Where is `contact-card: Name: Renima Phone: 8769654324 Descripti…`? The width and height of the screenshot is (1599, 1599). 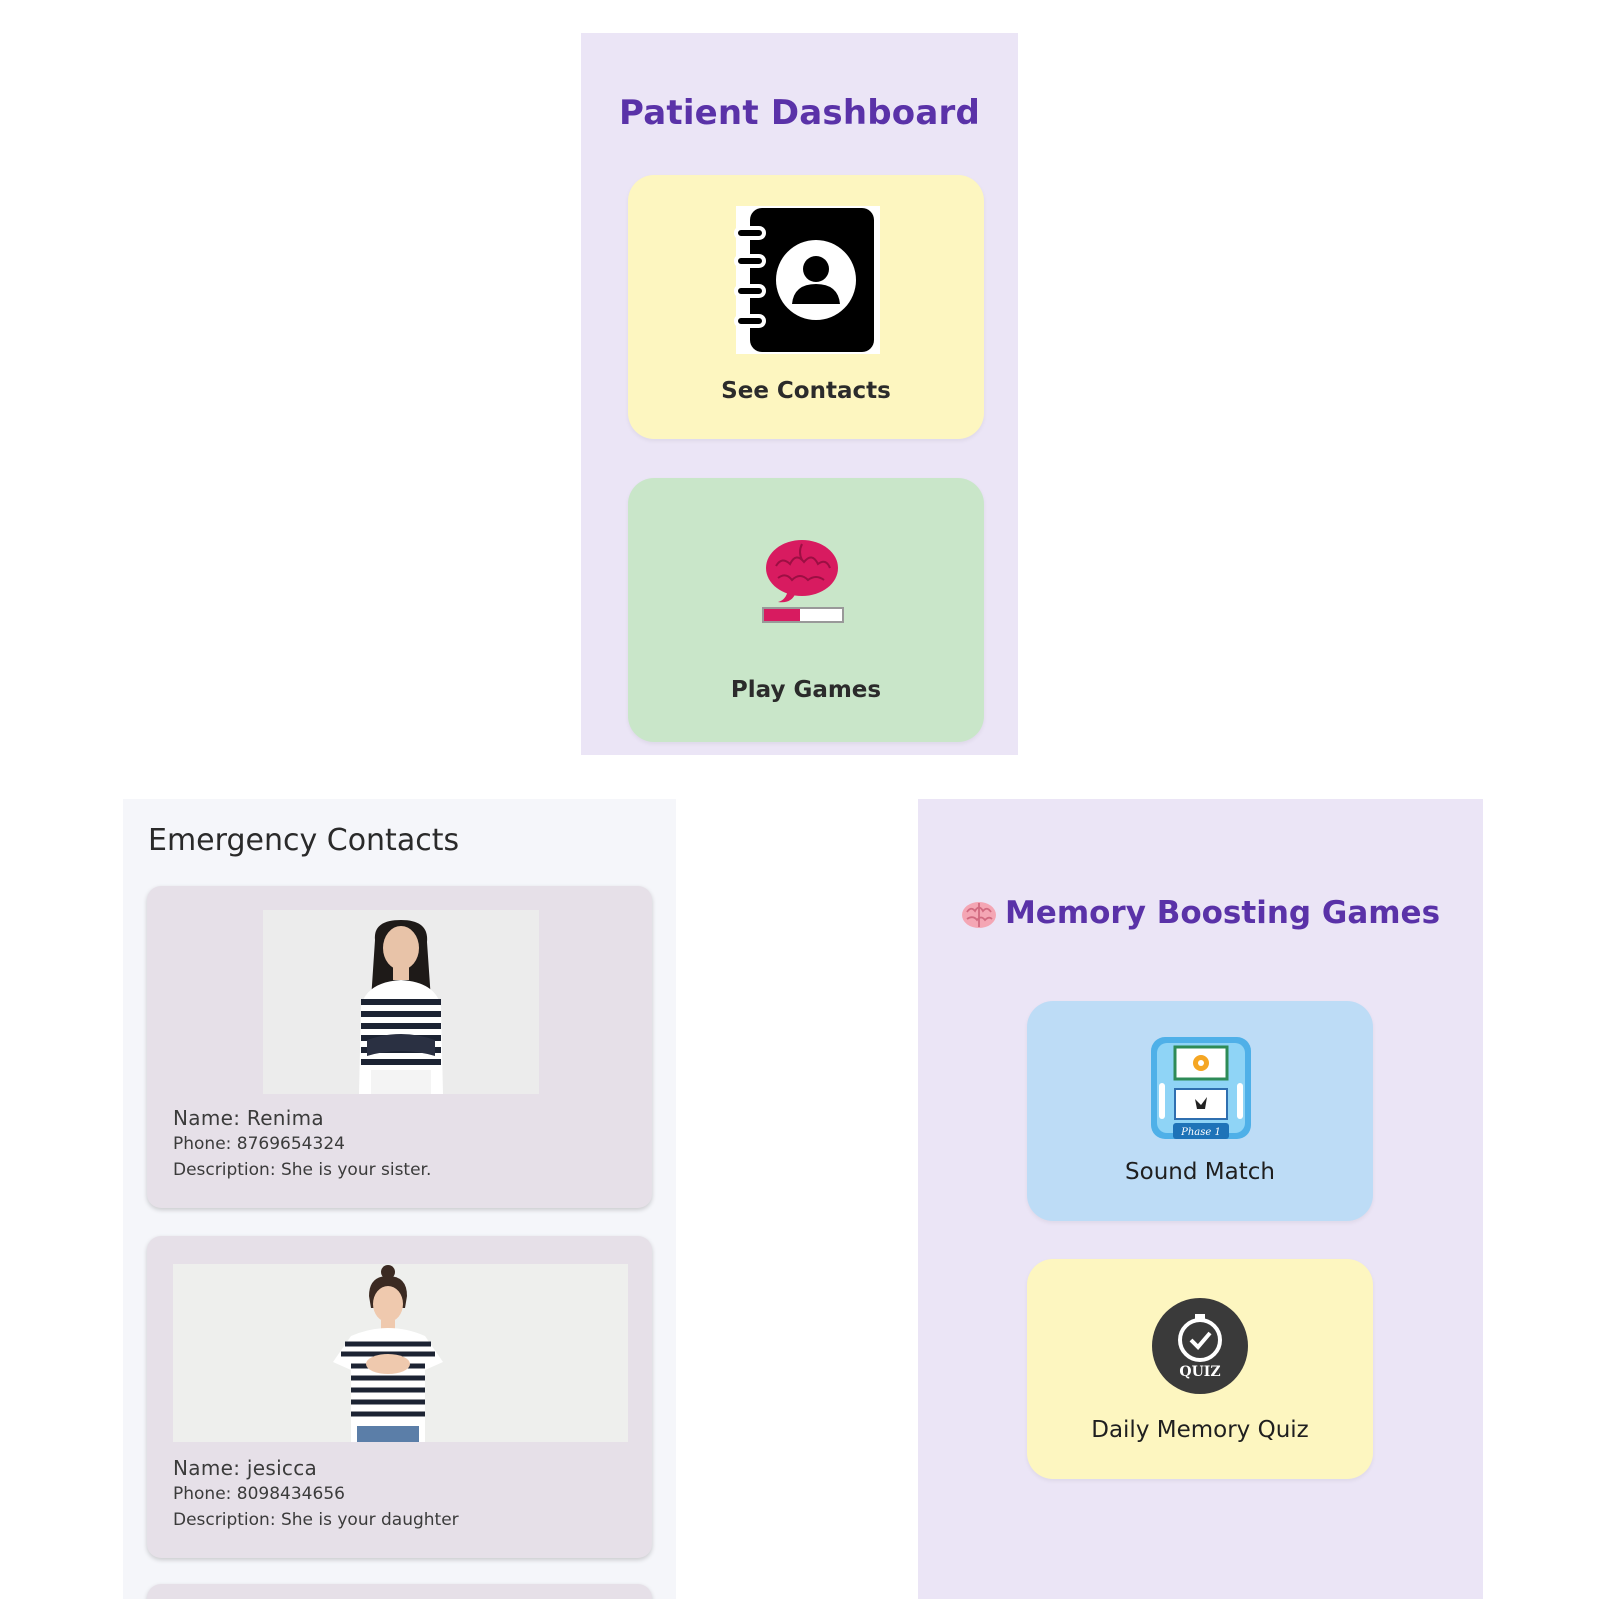
contact-card: Name: Renima Phone: 8769654324 Descripti… is located at coordinates (399, 1047).